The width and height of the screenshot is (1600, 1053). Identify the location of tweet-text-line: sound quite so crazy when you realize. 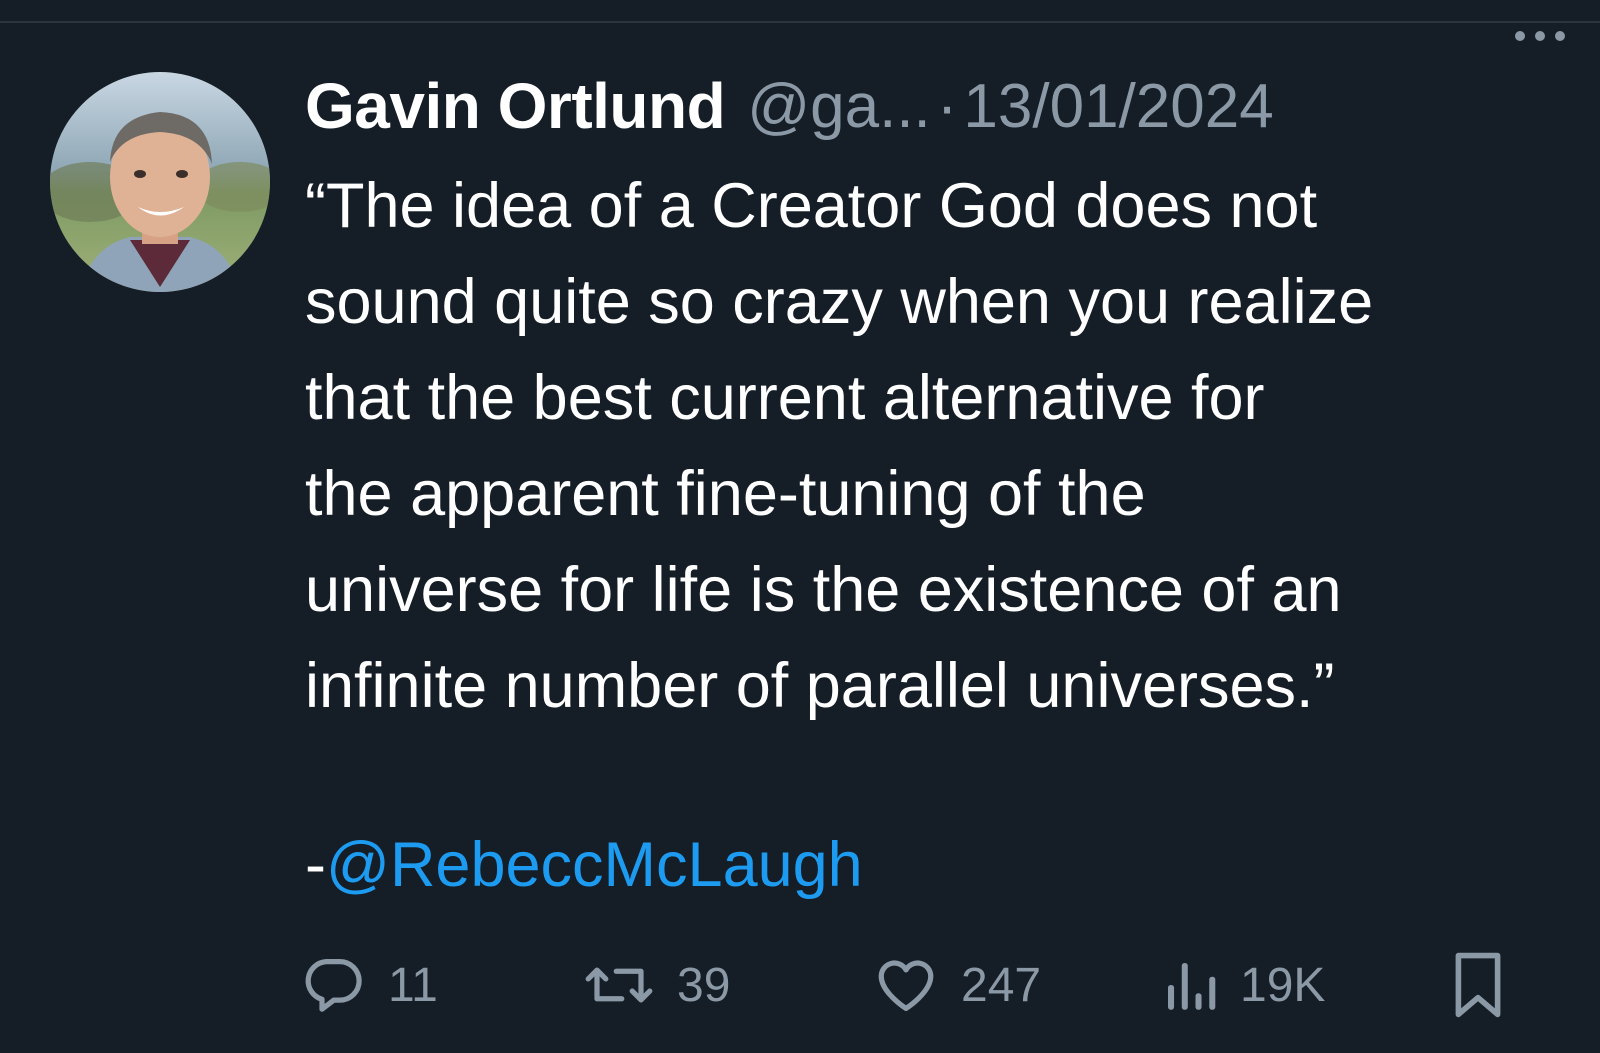
(839, 302).